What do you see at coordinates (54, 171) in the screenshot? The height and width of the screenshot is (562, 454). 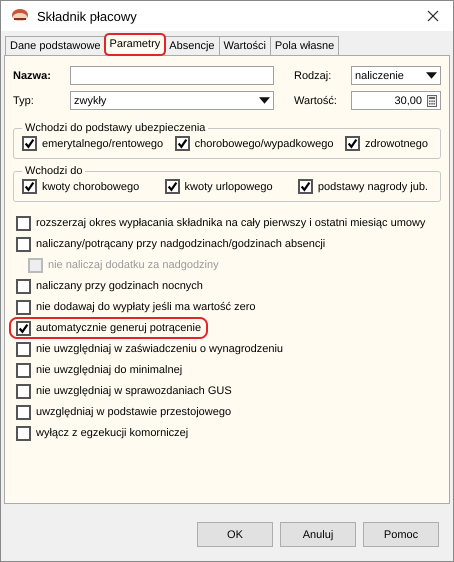 I see `group-title: Wchodzi do` at bounding box center [54, 171].